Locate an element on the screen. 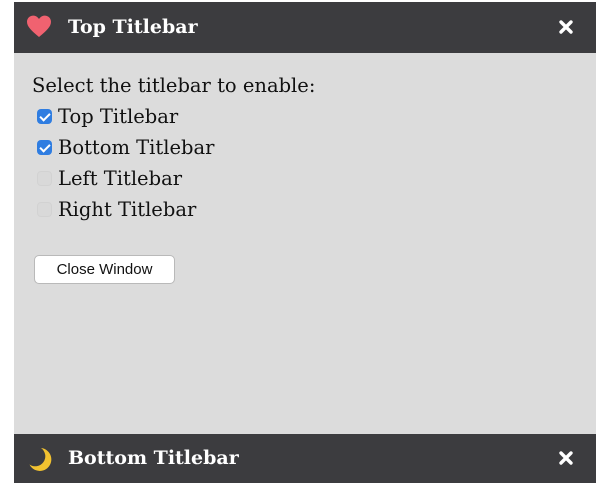 The height and width of the screenshot is (483, 596). left-titlebar-label: Left Titlebar is located at coordinates (120, 178).